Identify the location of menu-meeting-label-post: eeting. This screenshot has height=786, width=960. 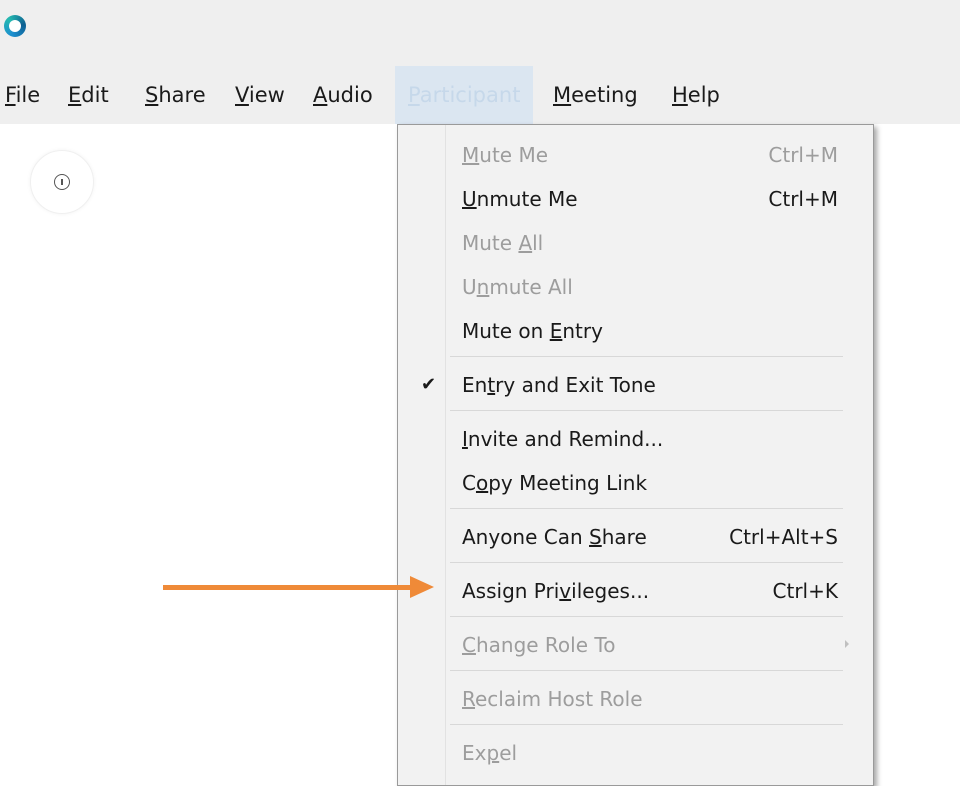
(604, 95).